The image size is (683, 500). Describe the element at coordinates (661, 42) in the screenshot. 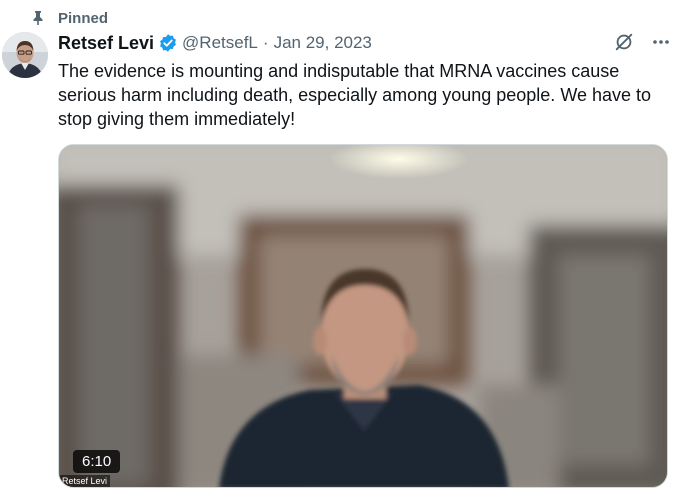

I see `more-icon` at that location.